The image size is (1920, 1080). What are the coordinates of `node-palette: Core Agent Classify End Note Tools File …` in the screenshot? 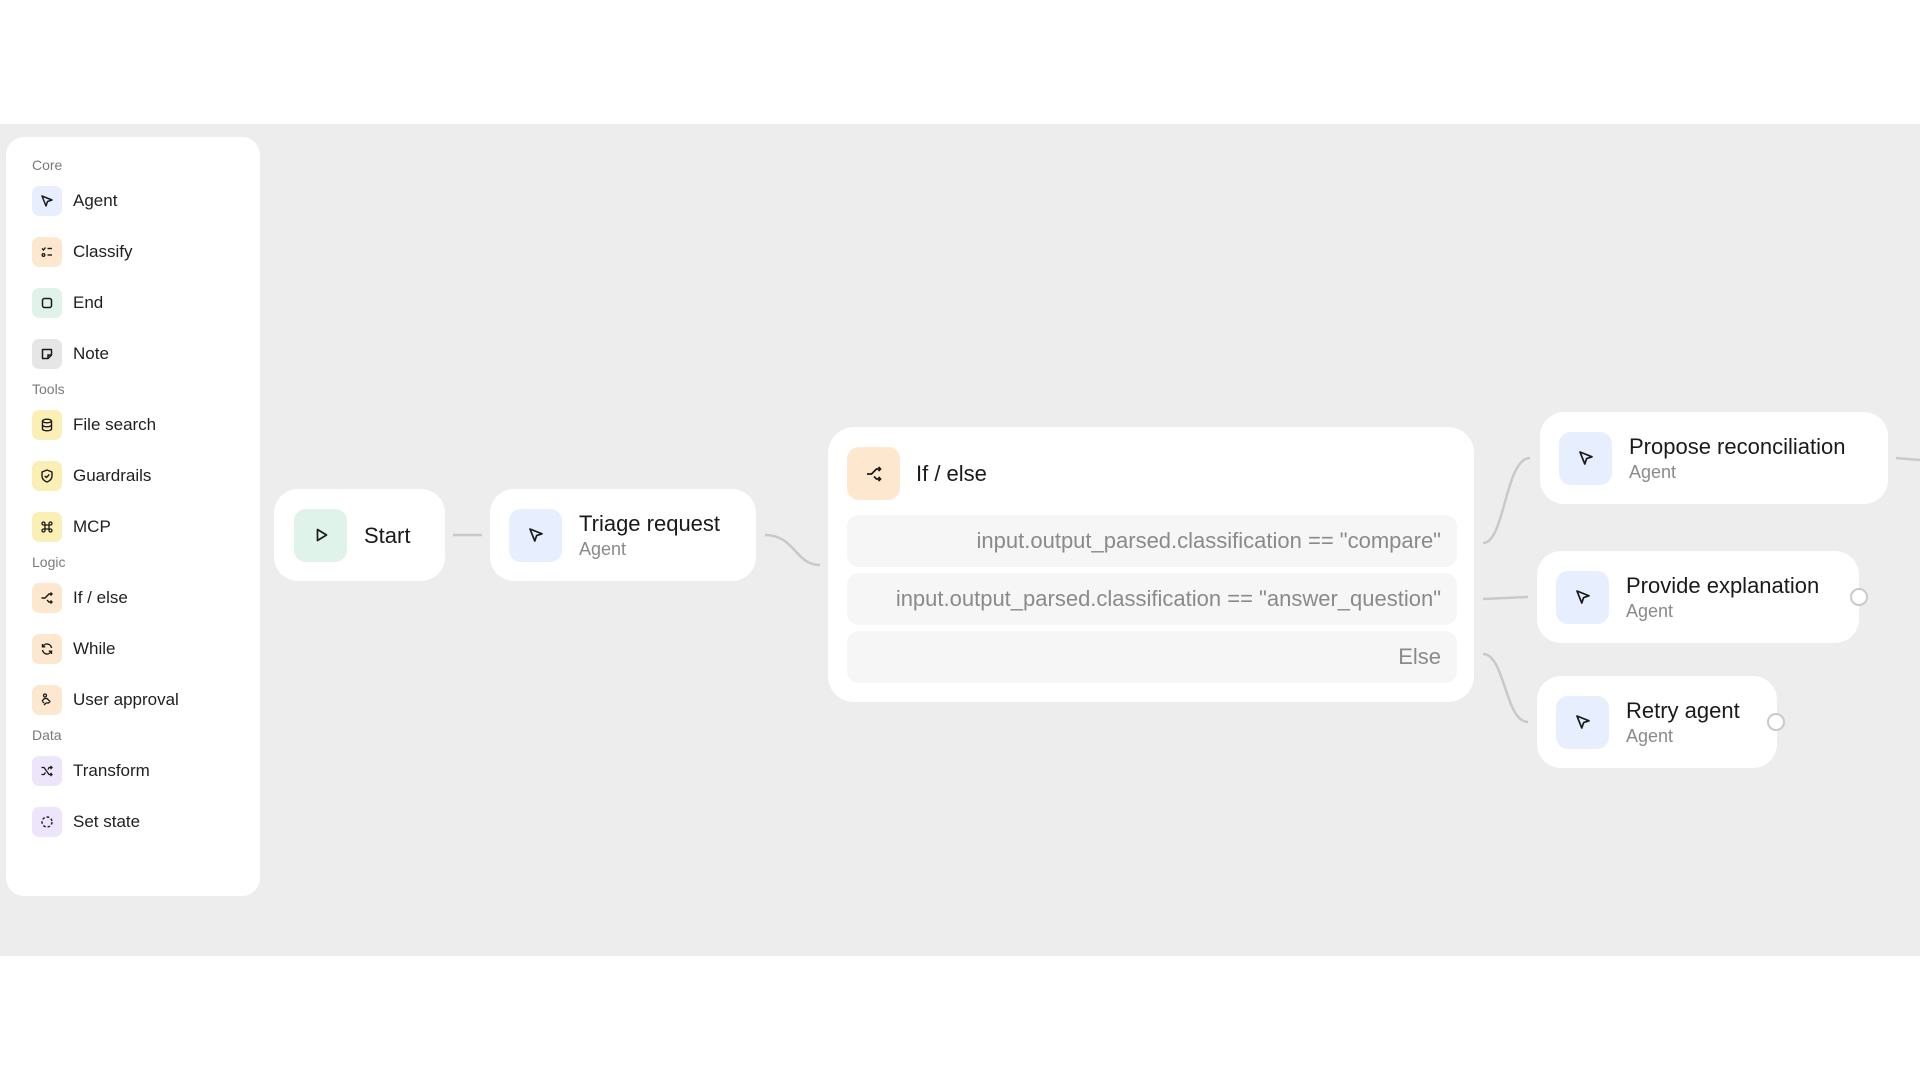 It's located at (133, 516).